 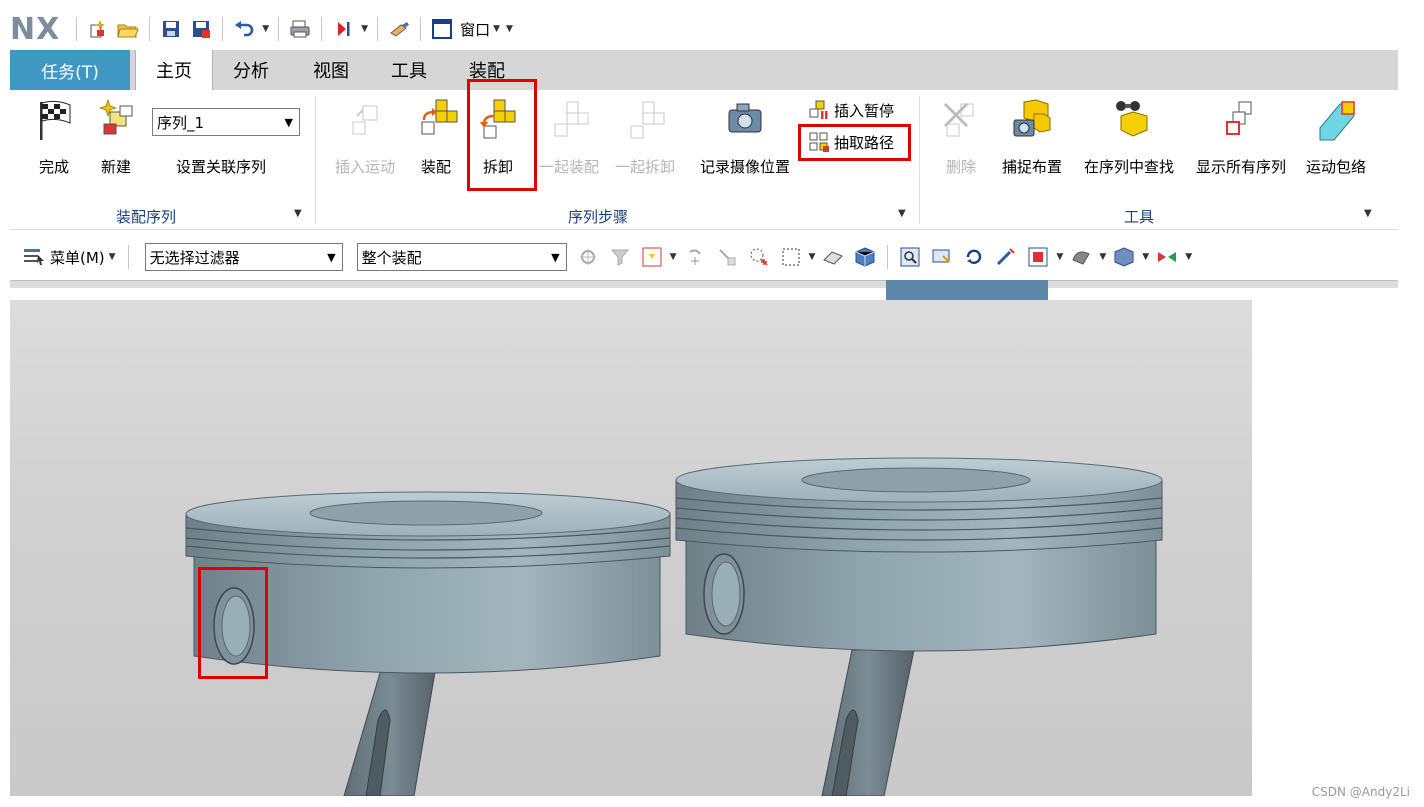 What do you see at coordinates (475, 29) in the screenshot?
I see `window-menu-label: 窗口` at bounding box center [475, 29].